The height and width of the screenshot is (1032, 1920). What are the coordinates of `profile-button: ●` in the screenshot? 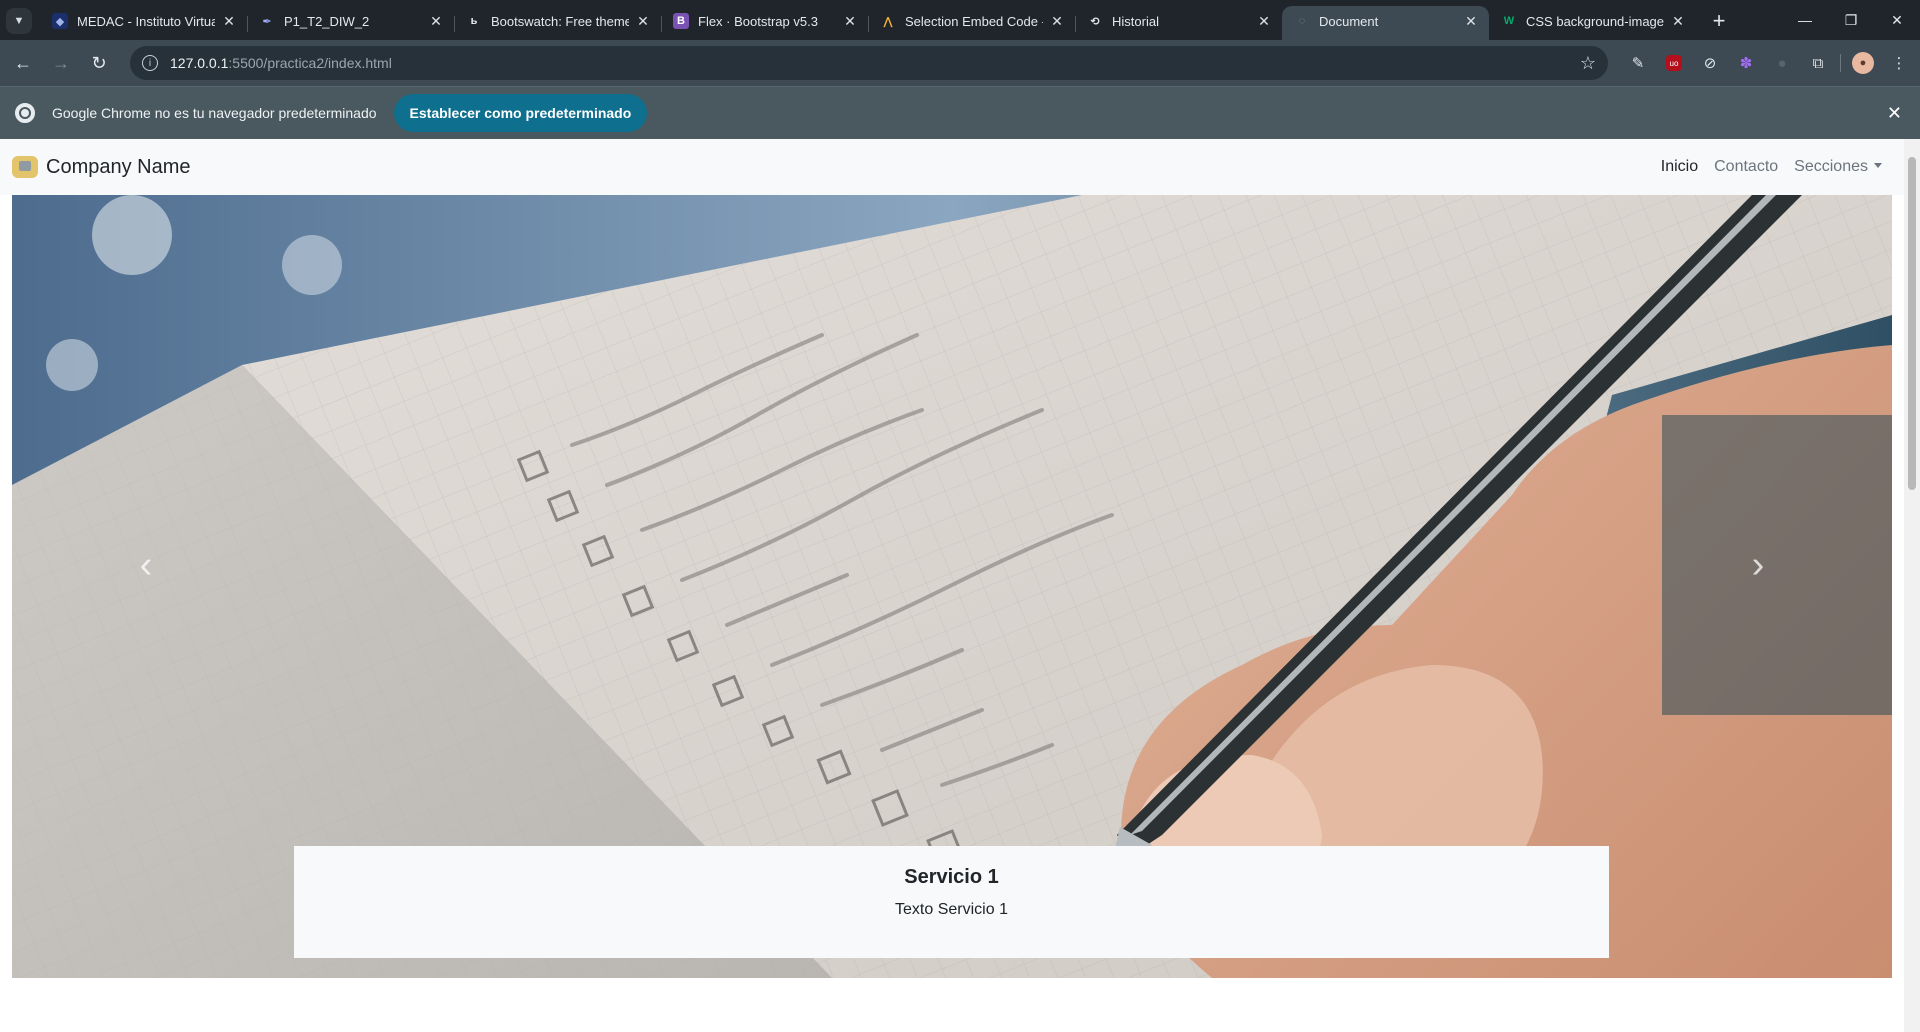 It's located at (1863, 63).